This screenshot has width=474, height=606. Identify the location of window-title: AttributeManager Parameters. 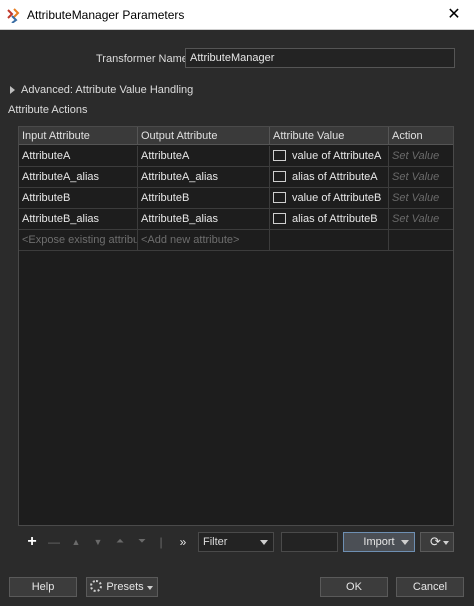
(106, 15).